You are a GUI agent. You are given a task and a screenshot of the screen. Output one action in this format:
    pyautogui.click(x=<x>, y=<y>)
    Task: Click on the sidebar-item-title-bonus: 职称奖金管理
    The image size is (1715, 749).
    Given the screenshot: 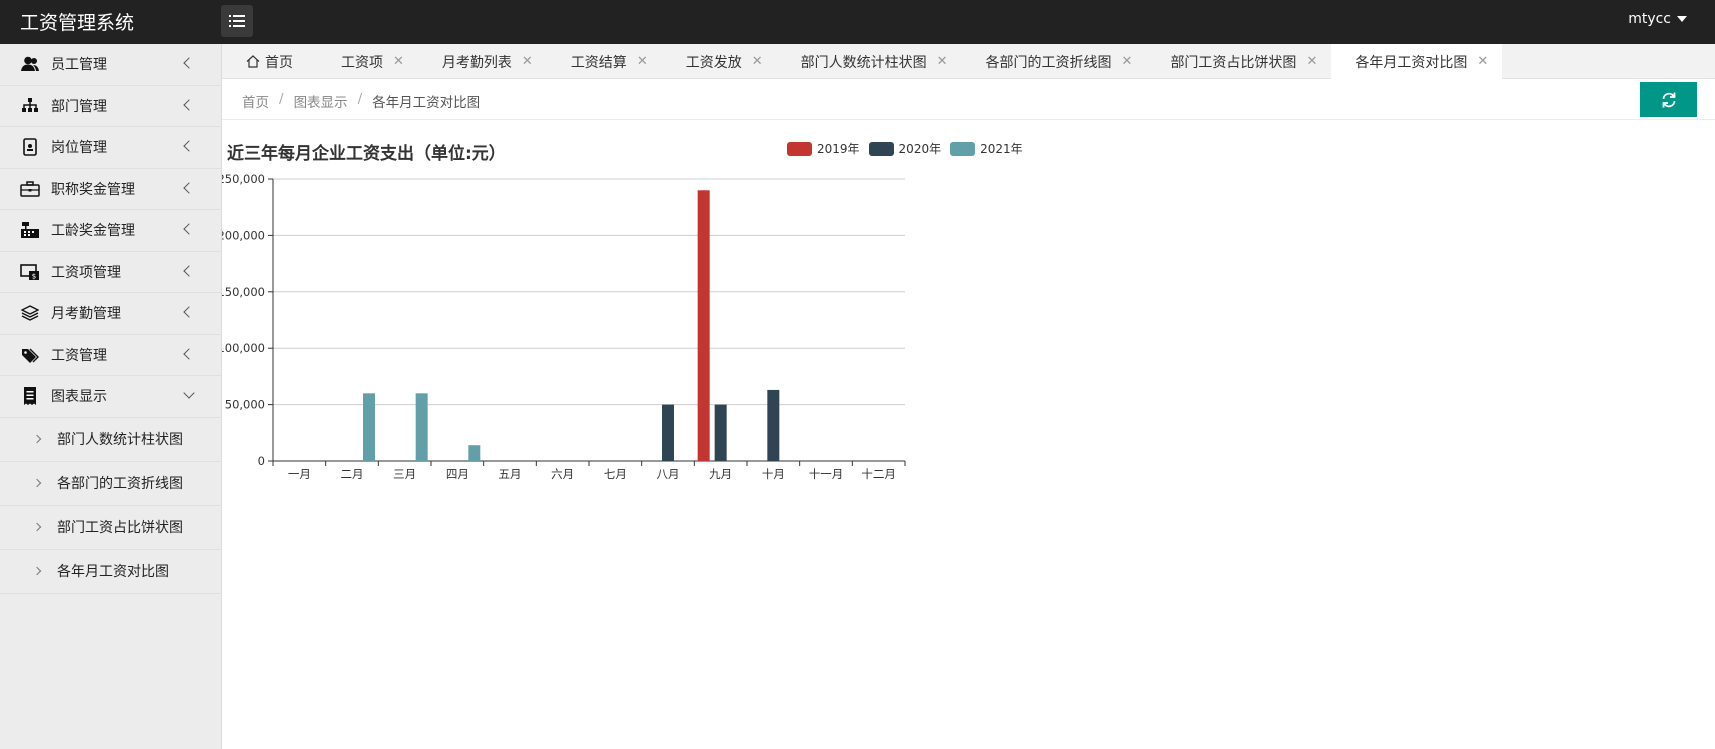 What is the action you would take?
    pyautogui.click(x=110, y=189)
    